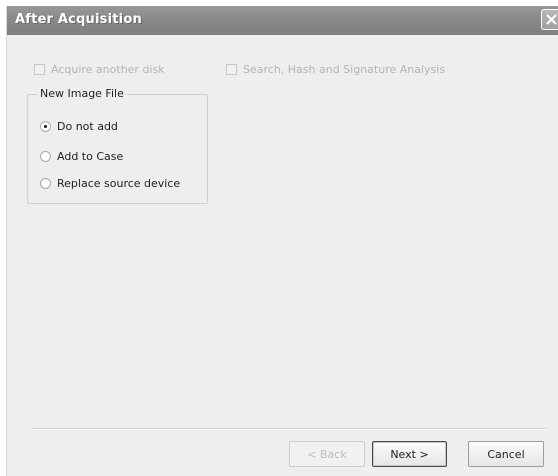 This screenshot has height=476, width=558. I want to click on next-button: Next >, so click(409, 454).